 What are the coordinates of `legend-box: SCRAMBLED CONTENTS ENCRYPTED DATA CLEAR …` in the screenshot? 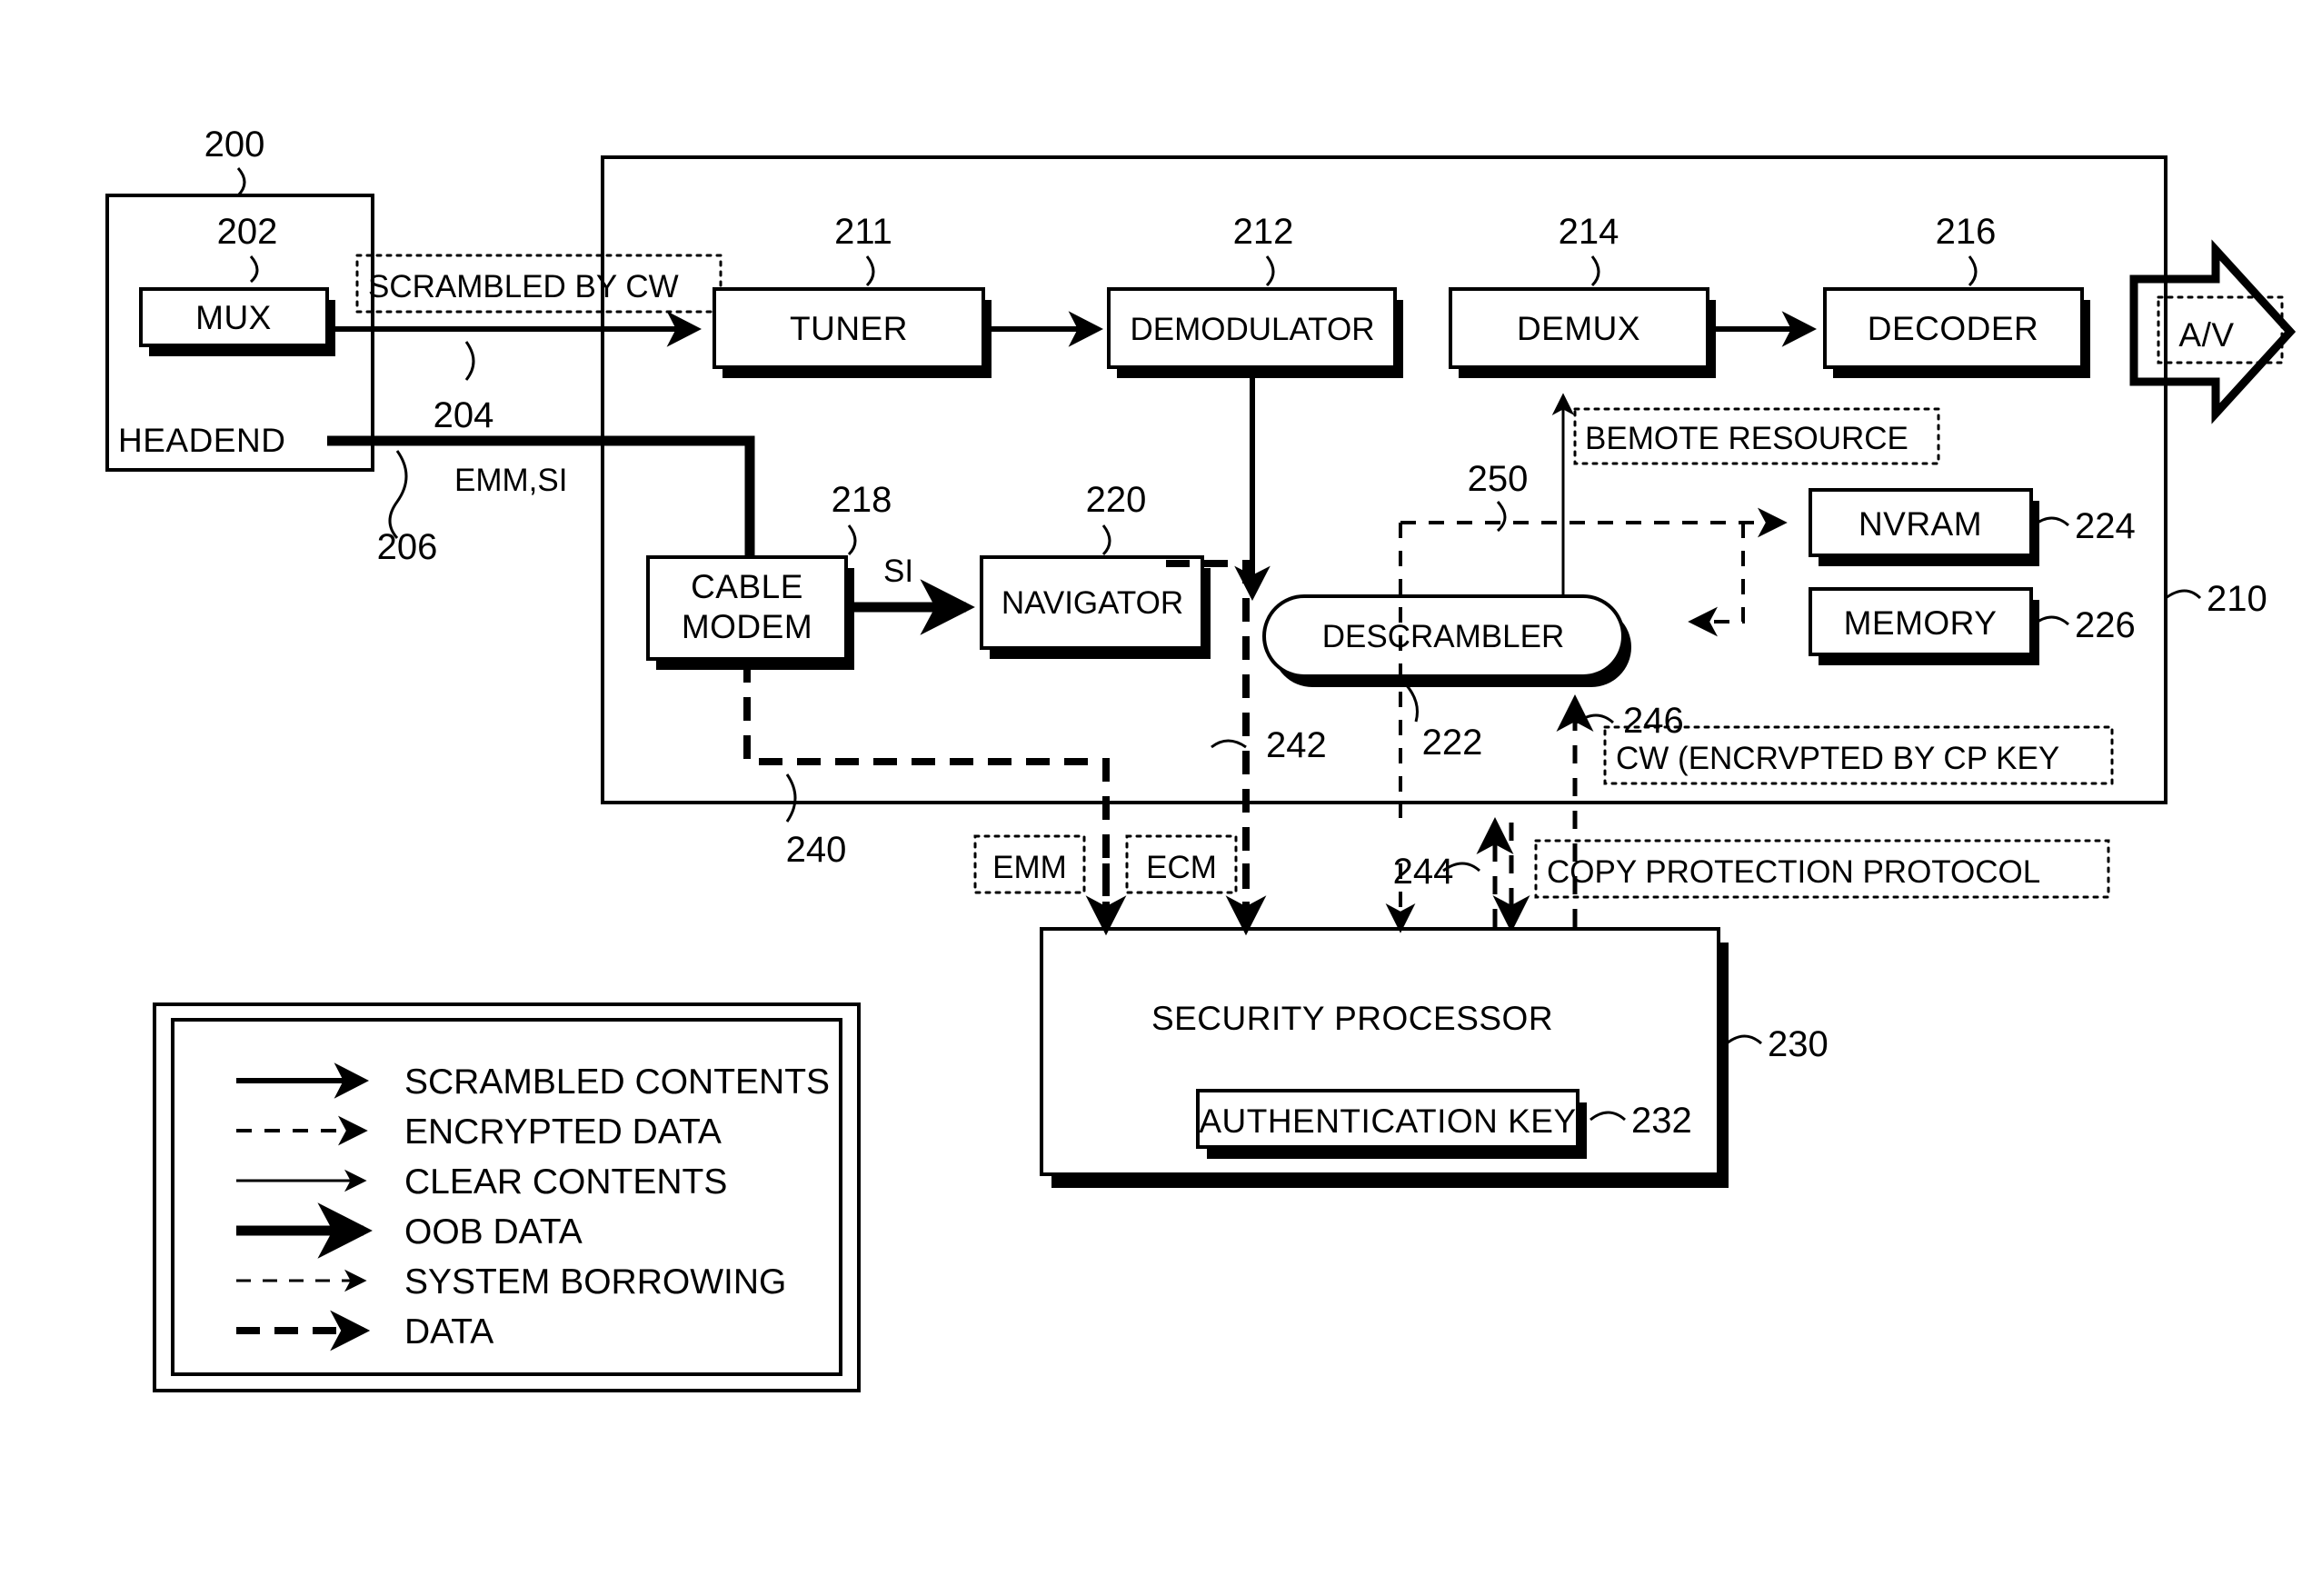 It's located at (507, 1197).